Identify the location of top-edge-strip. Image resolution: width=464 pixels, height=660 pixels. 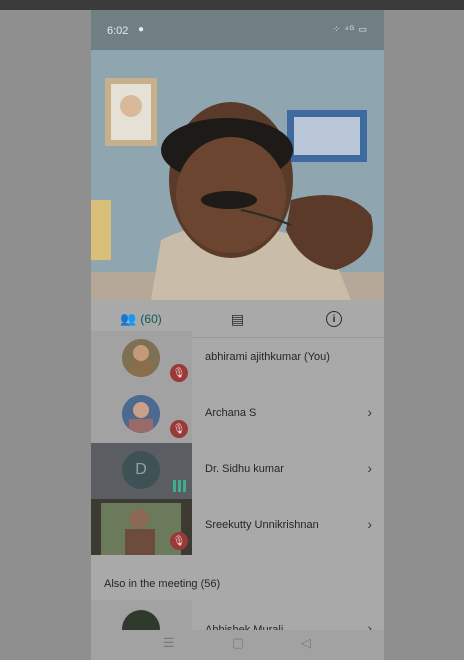
(232, 5).